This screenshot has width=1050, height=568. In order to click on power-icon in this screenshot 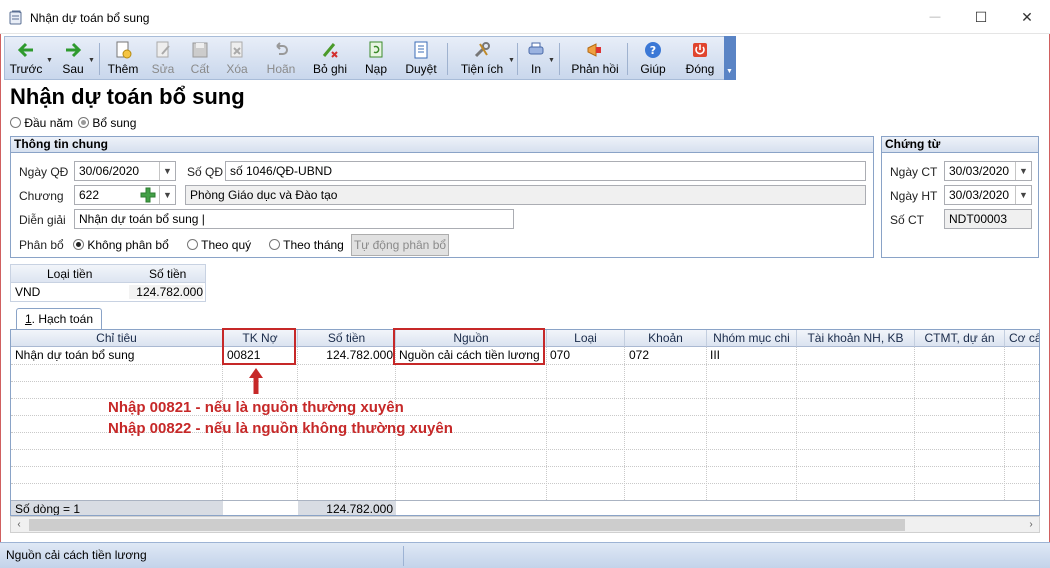, I will do `click(700, 50)`.